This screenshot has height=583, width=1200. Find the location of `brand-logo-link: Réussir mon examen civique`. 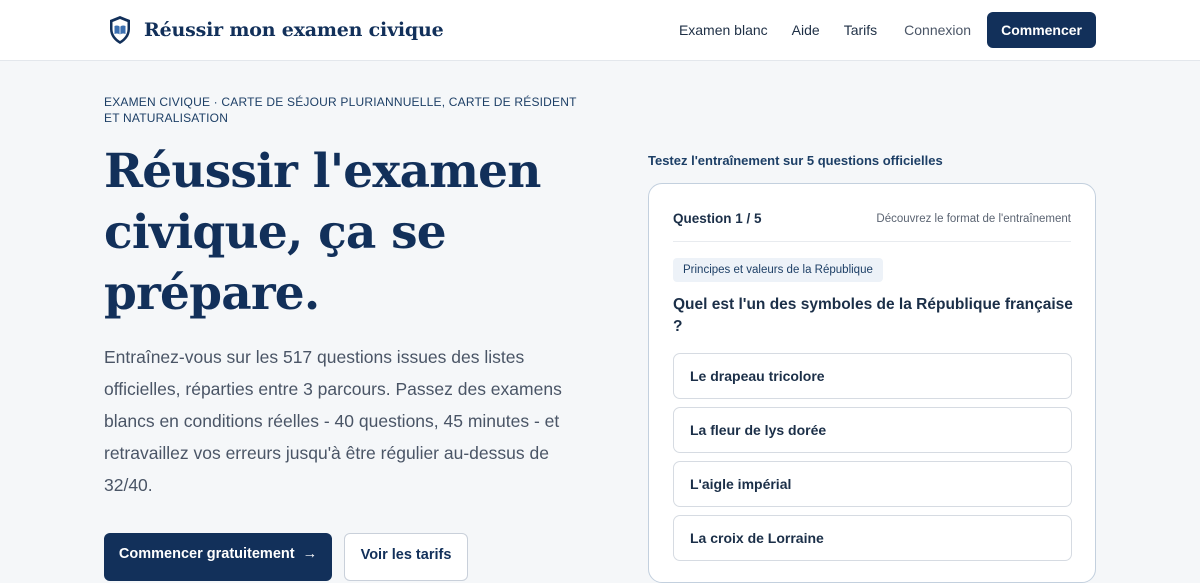

brand-logo-link: Réussir mon examen civique is located at coordinates (276, 30).